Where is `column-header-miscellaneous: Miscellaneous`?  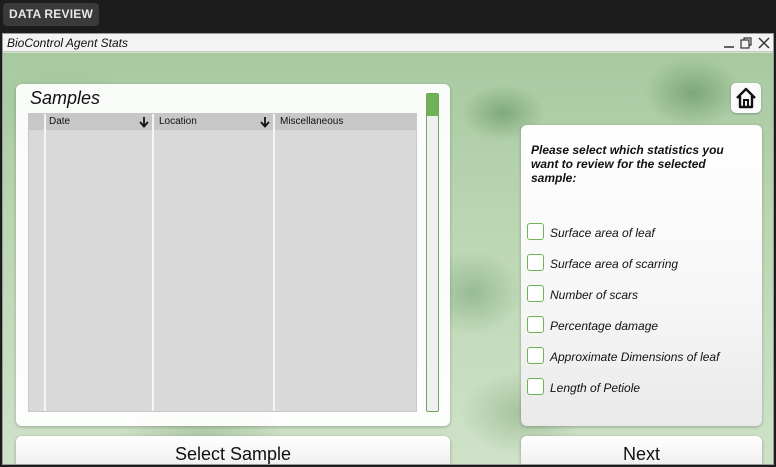 column-header-miscellaneous: Miscellaneous is located at coordinates (346, 122).